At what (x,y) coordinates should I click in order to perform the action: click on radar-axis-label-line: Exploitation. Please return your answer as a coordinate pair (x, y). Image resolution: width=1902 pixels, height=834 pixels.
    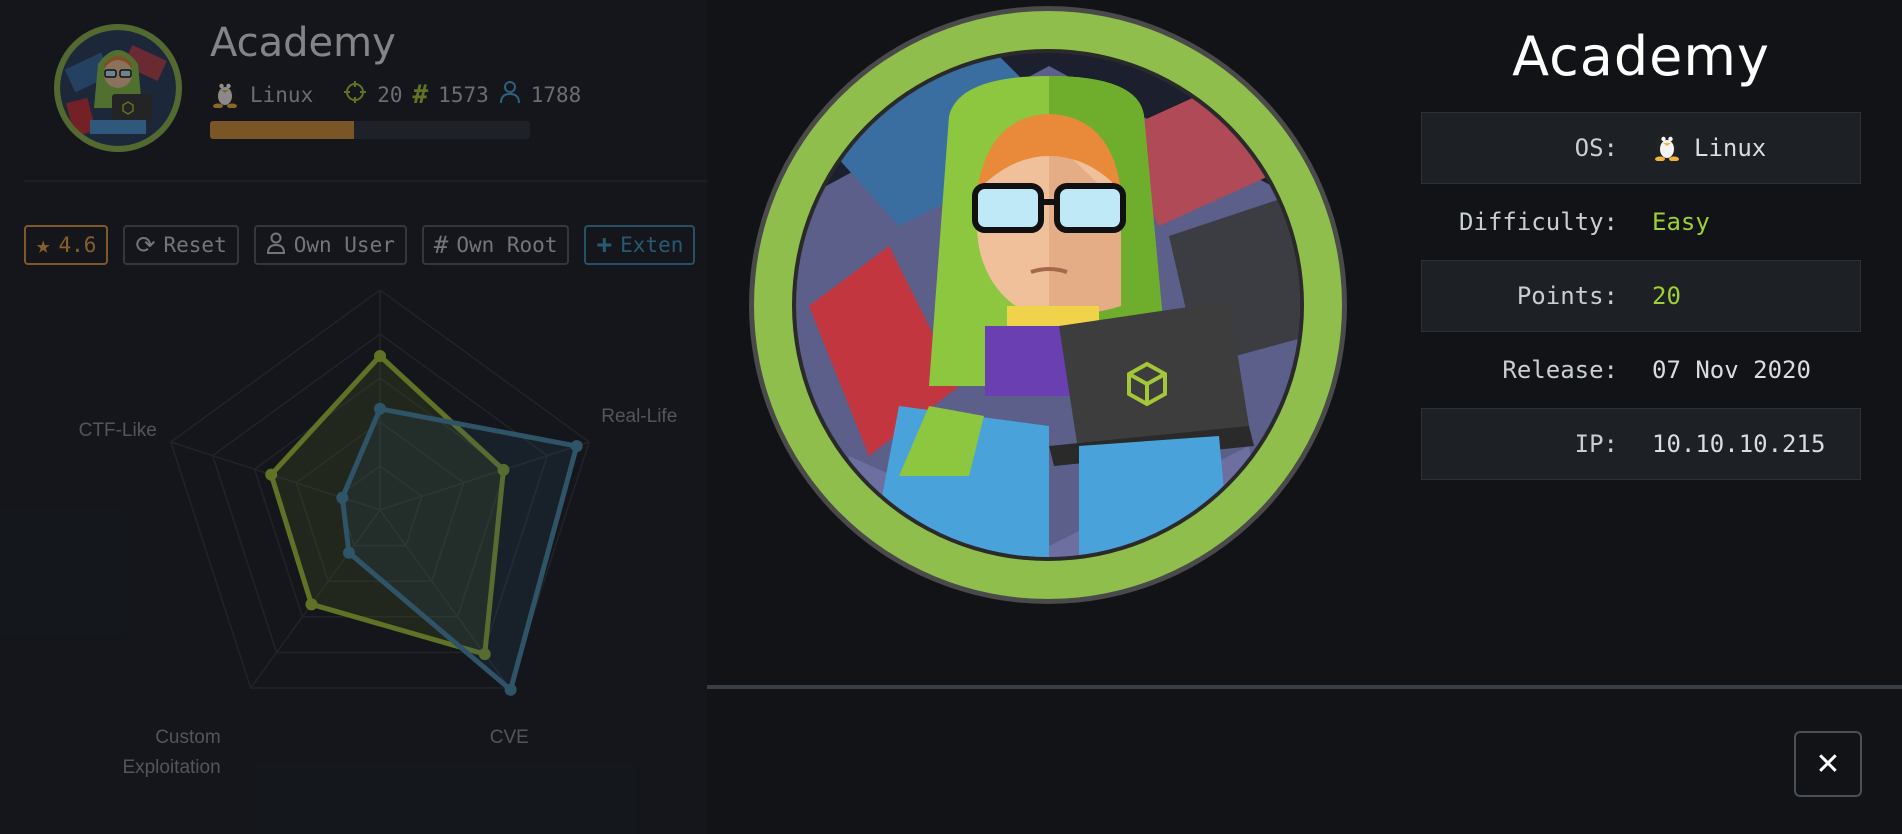
    Looking at the image, I should click on (171, 767).